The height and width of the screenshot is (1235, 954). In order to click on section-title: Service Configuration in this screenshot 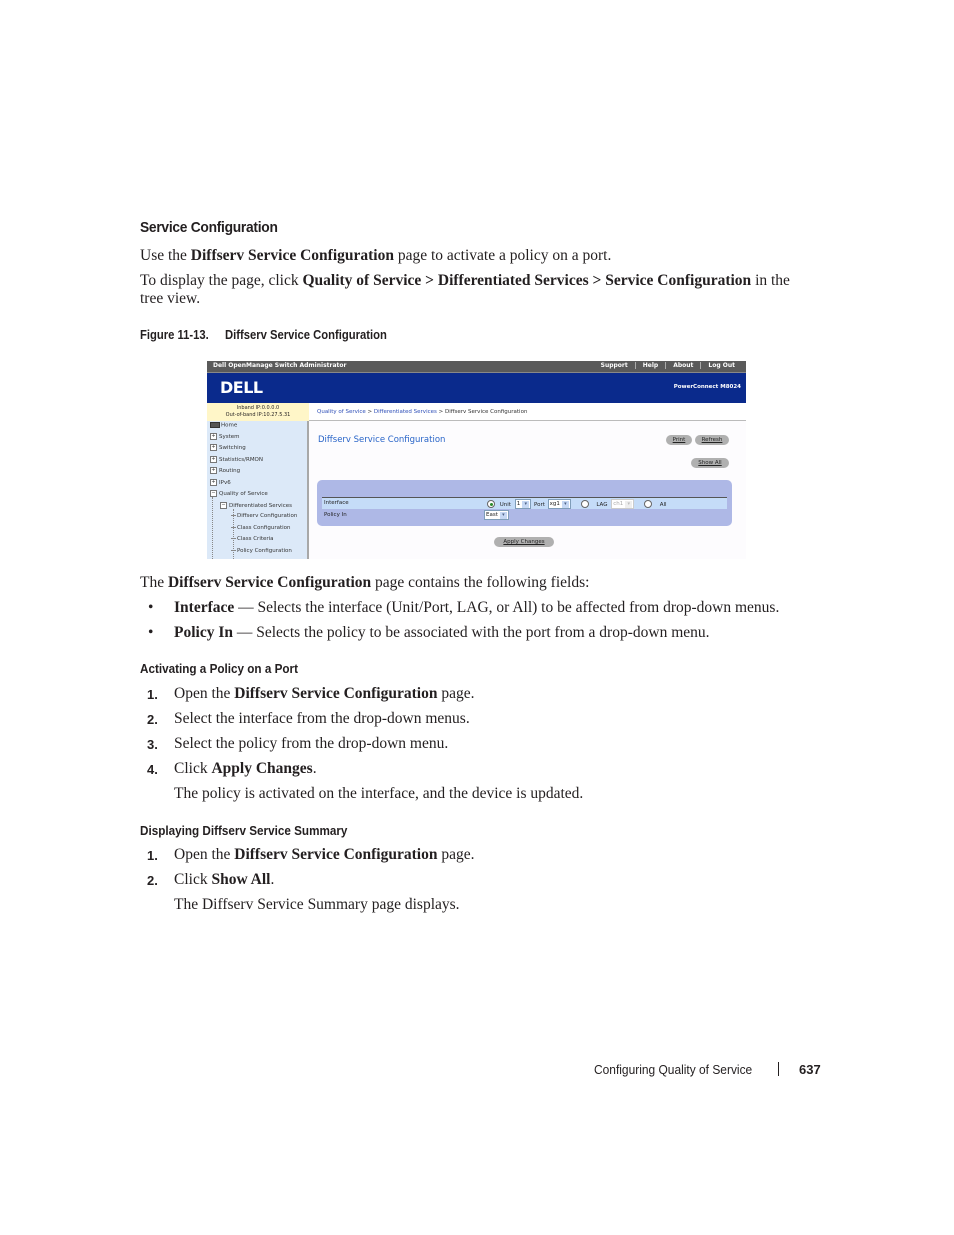, I will do `click(209, 227)`.